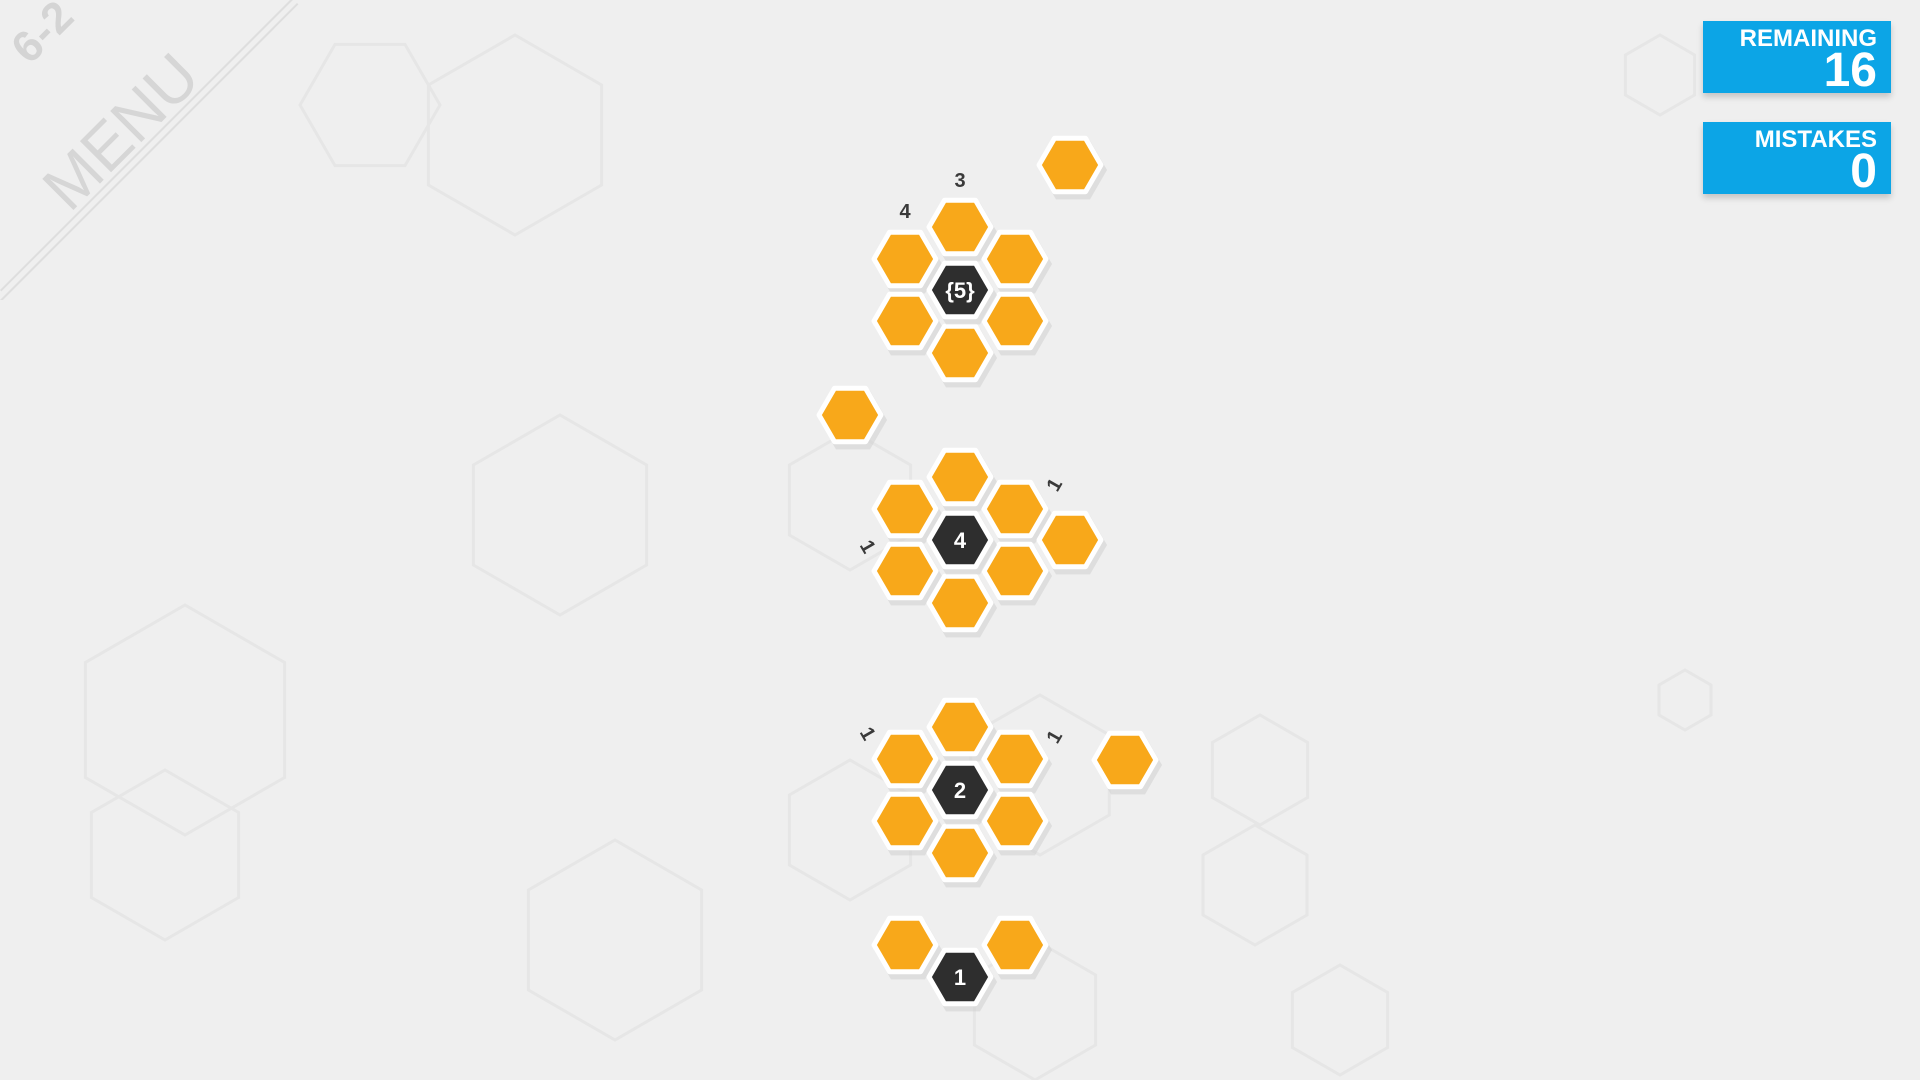  I want to click on cell-number: 1, so click(960, 977).